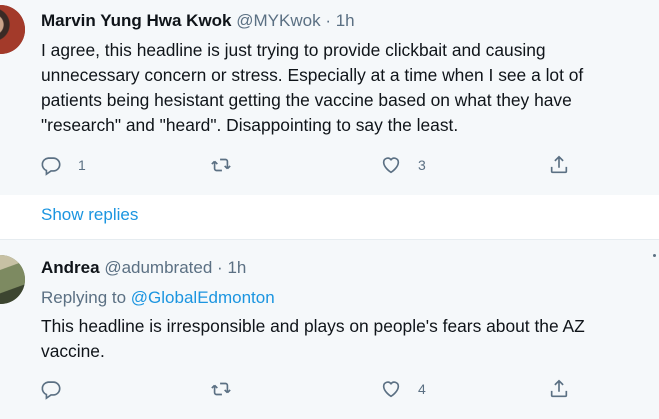  I want to click on tweet-header: Marvin Yung Hwa Kwok @MYKwok · 1h, so click(198, 21).